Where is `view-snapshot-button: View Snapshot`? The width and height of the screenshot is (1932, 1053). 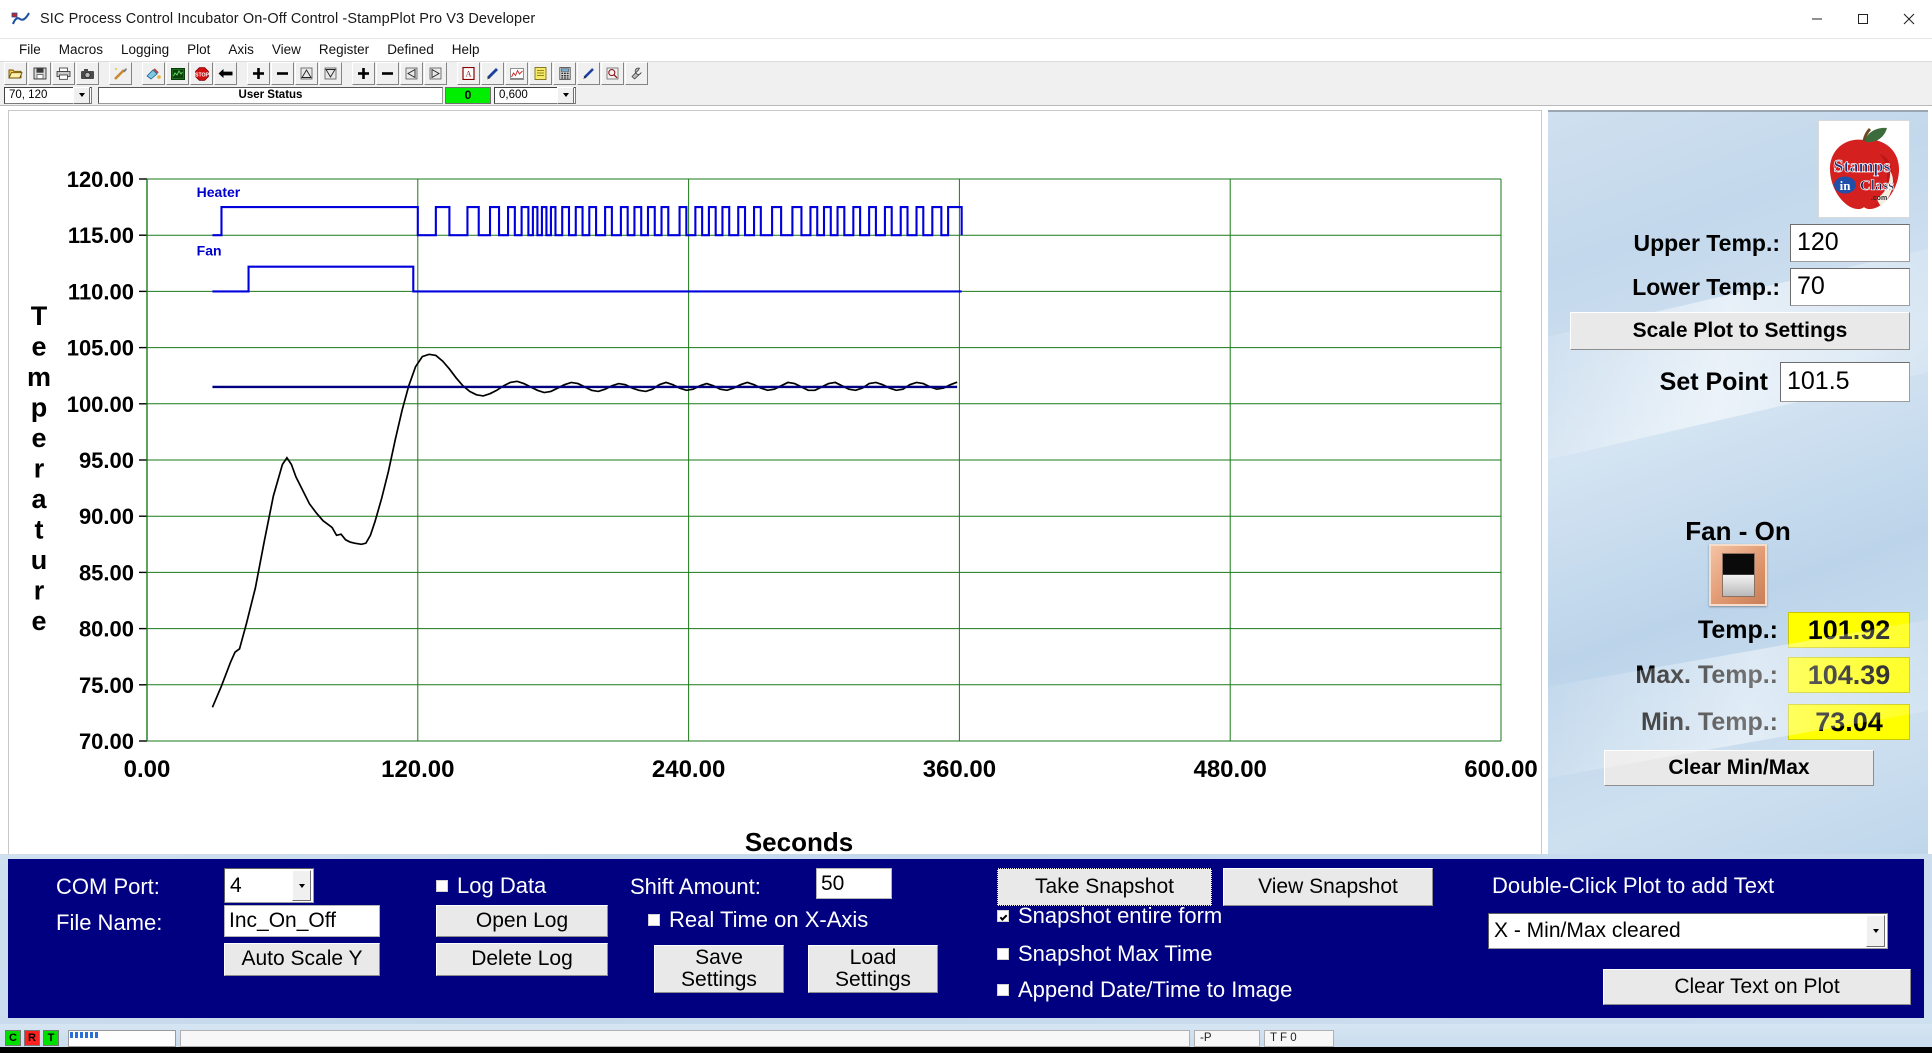
view-snapshot-button: View Snapshot is located at coordinates (1328, 887).